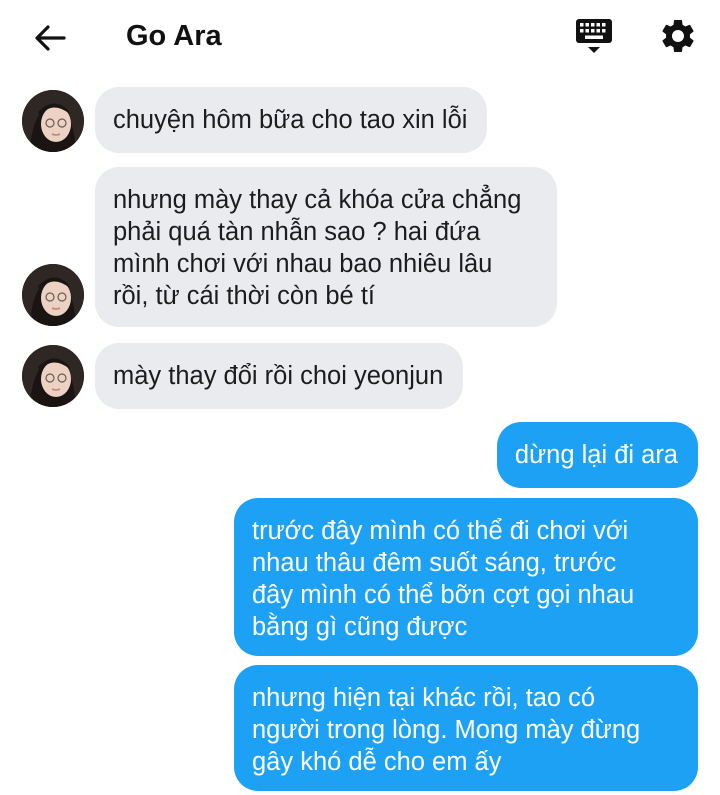  What do you see at coordinates (597, 455) in the screenshot?
I see `sent-message: dừng lại đi ara` at bounding box center [597, 455].